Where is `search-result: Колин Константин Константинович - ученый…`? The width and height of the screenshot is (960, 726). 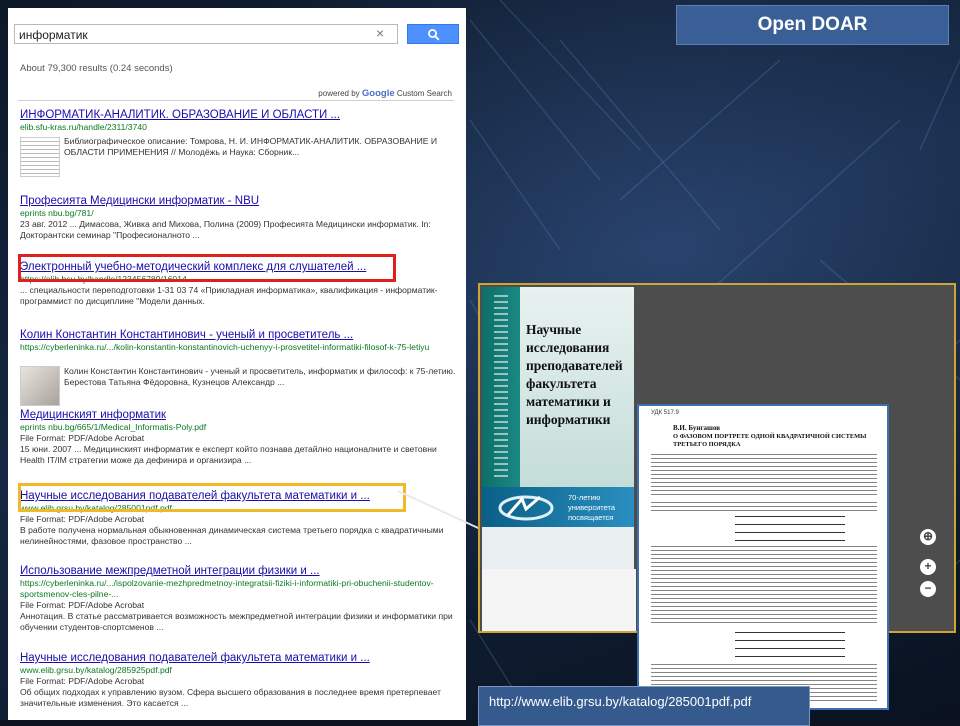 search-result: Колин Константин Константинович - ученый… is located at coordinates (238, 367).